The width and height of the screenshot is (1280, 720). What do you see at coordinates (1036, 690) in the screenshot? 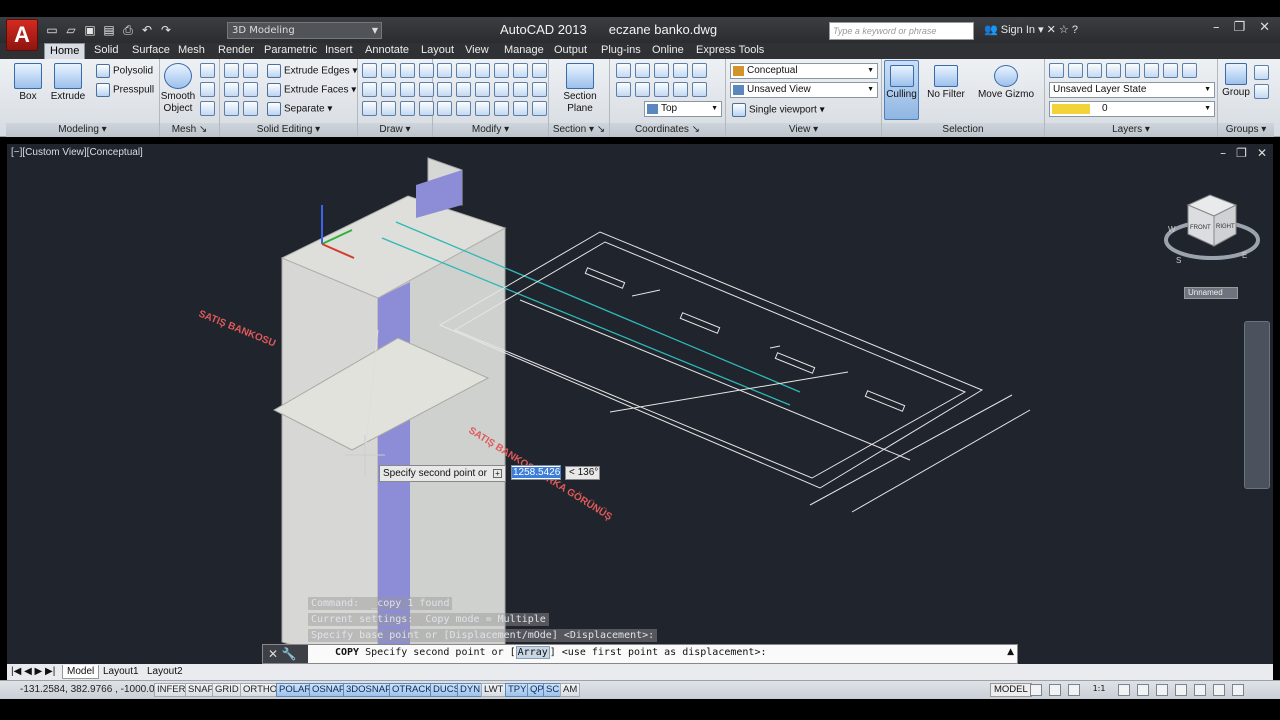
I see `quick-view-layouts-icon` at bounding box center [1036, 690].